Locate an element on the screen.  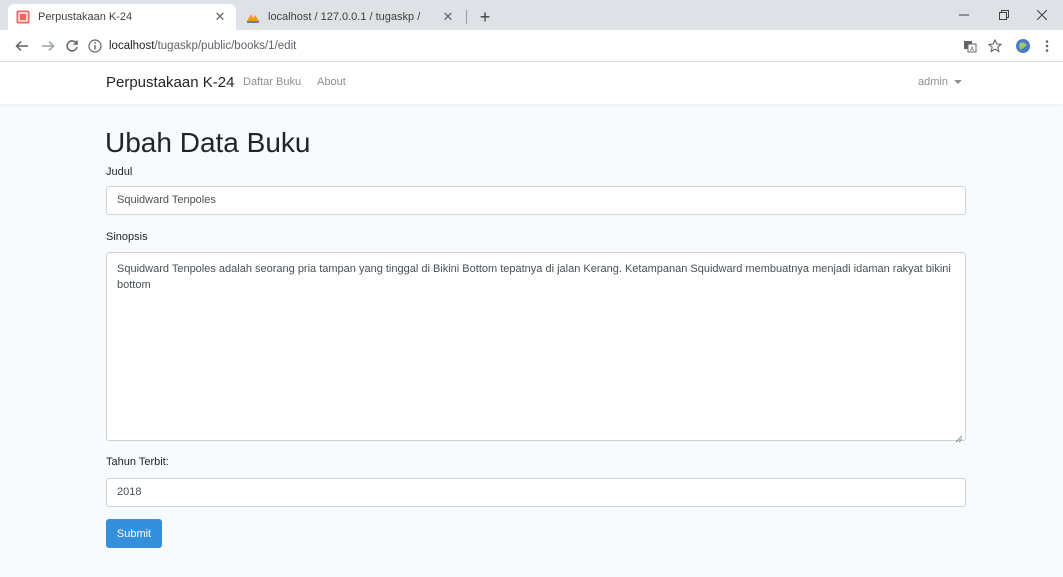
profile-icon is located at coordinates (1023, 46).